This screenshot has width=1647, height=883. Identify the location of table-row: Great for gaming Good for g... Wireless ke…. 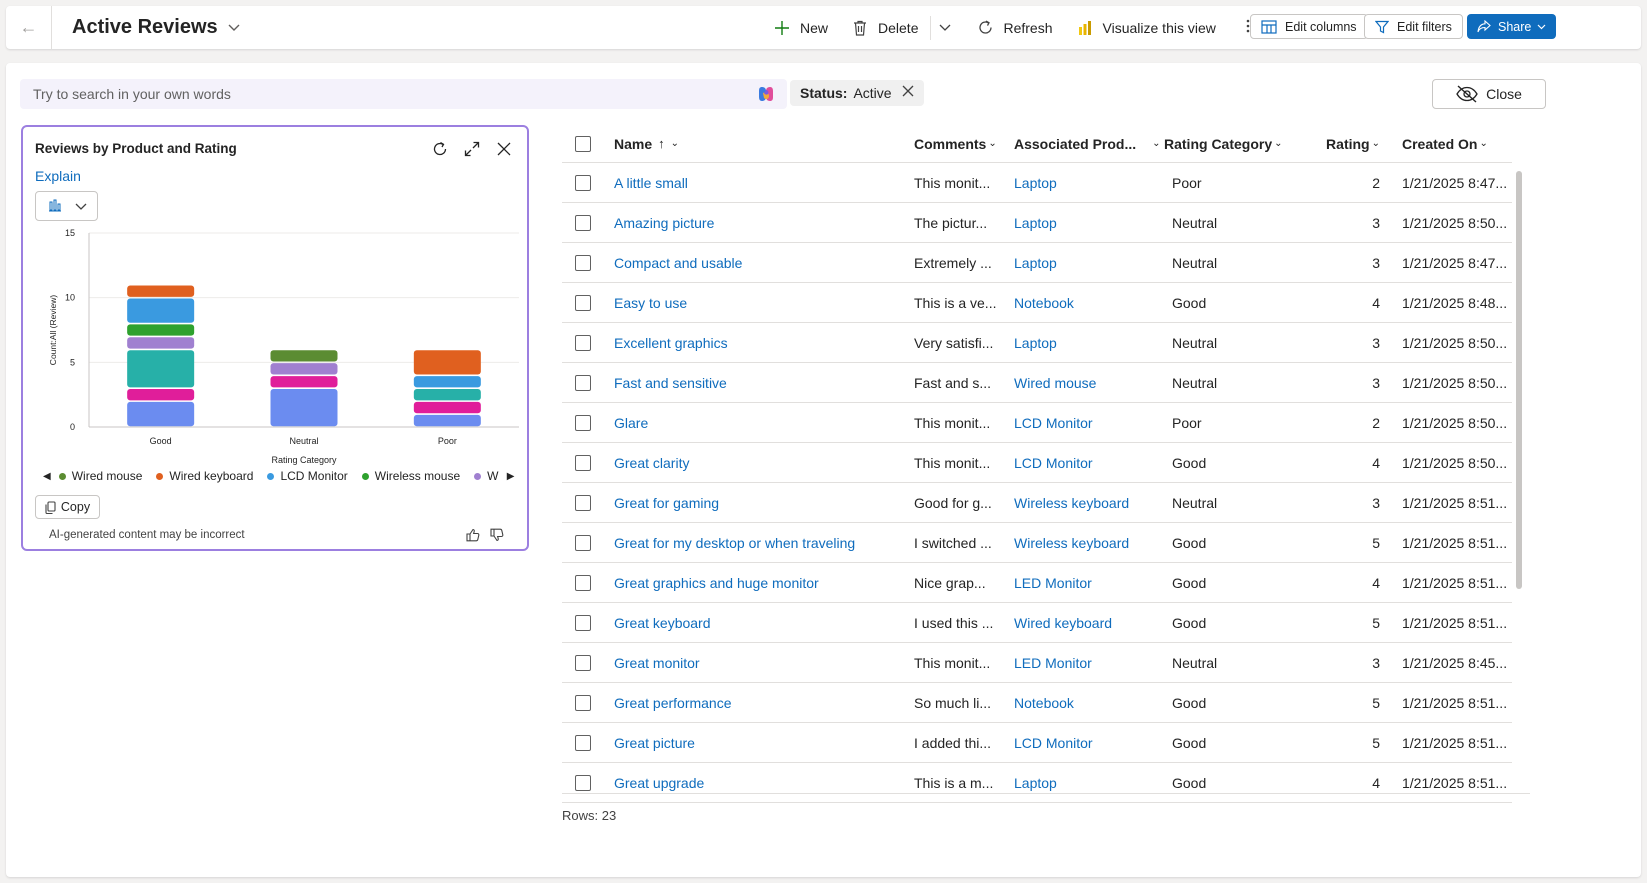
(1037, 503).